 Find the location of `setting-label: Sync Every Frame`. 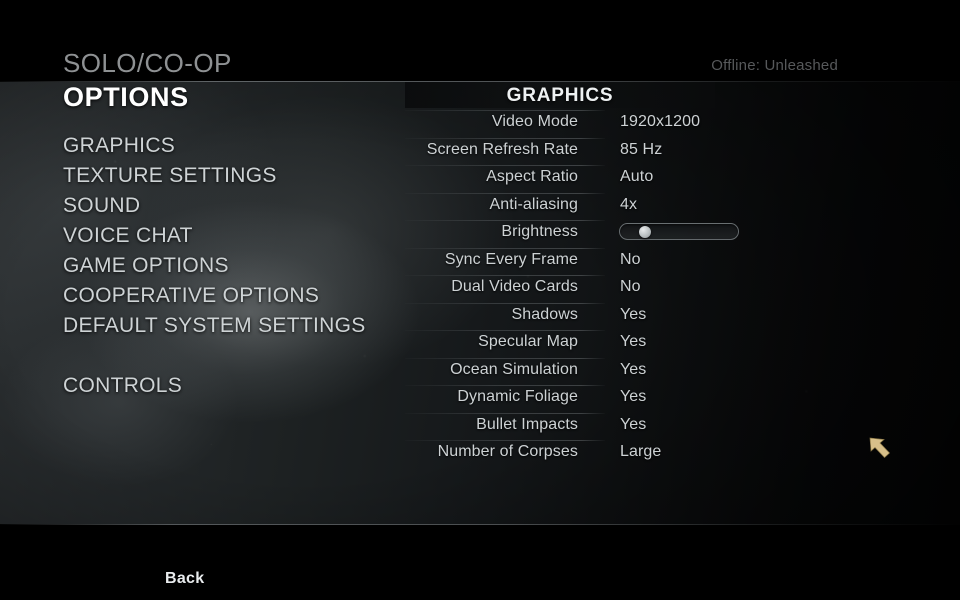

setting-label: Sync Every Frame is located at coordinates (511, 259).